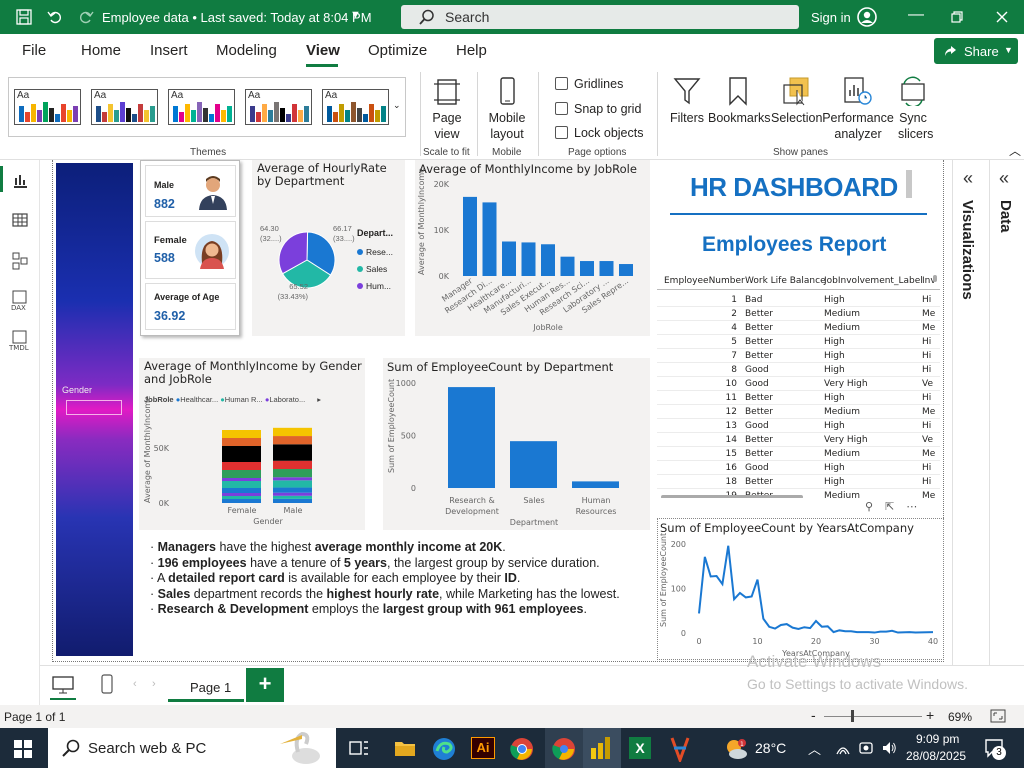 This screenshot has width=1024, height=768. Describe the element at coordinates (785, 281) in the screenshot. I see `col-work-life-balance: Work Life Balance` at that location.